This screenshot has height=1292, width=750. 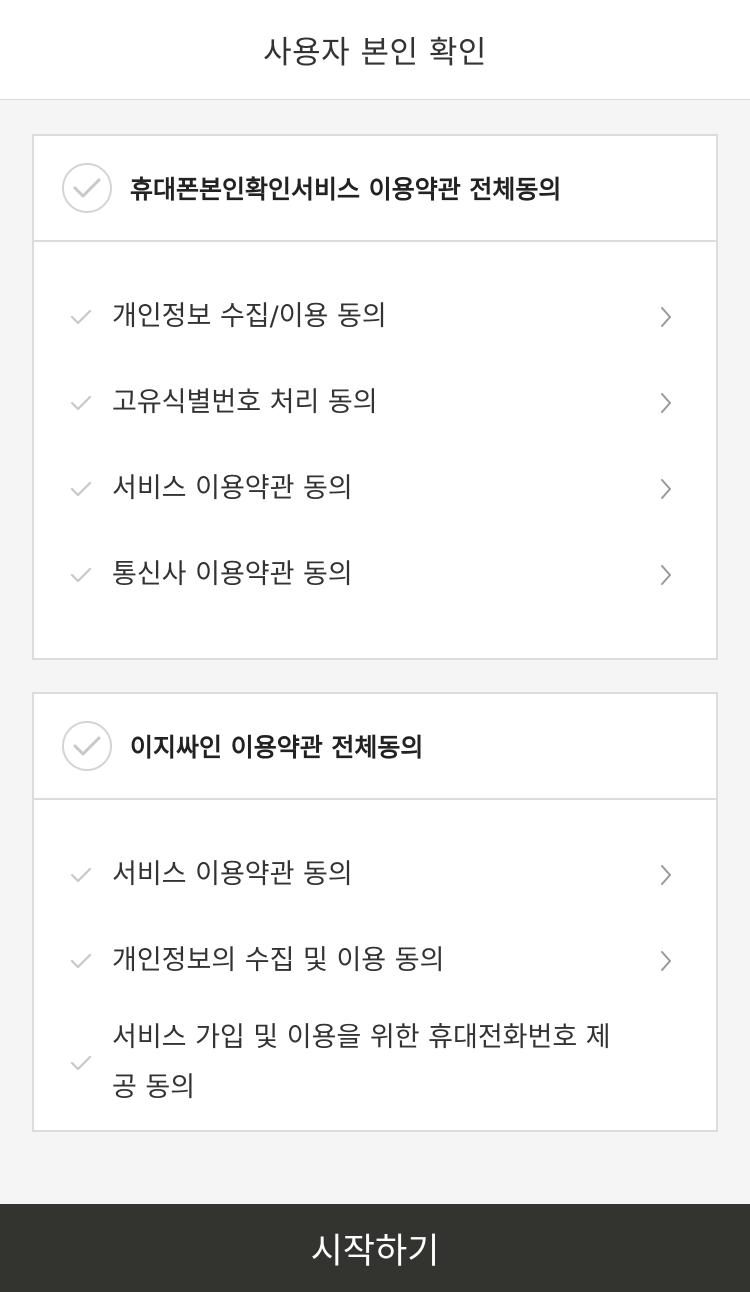 I want to click on agreement-item-carrier-terms: 통신사 이용약관 동의, so click(x=375, y=575).